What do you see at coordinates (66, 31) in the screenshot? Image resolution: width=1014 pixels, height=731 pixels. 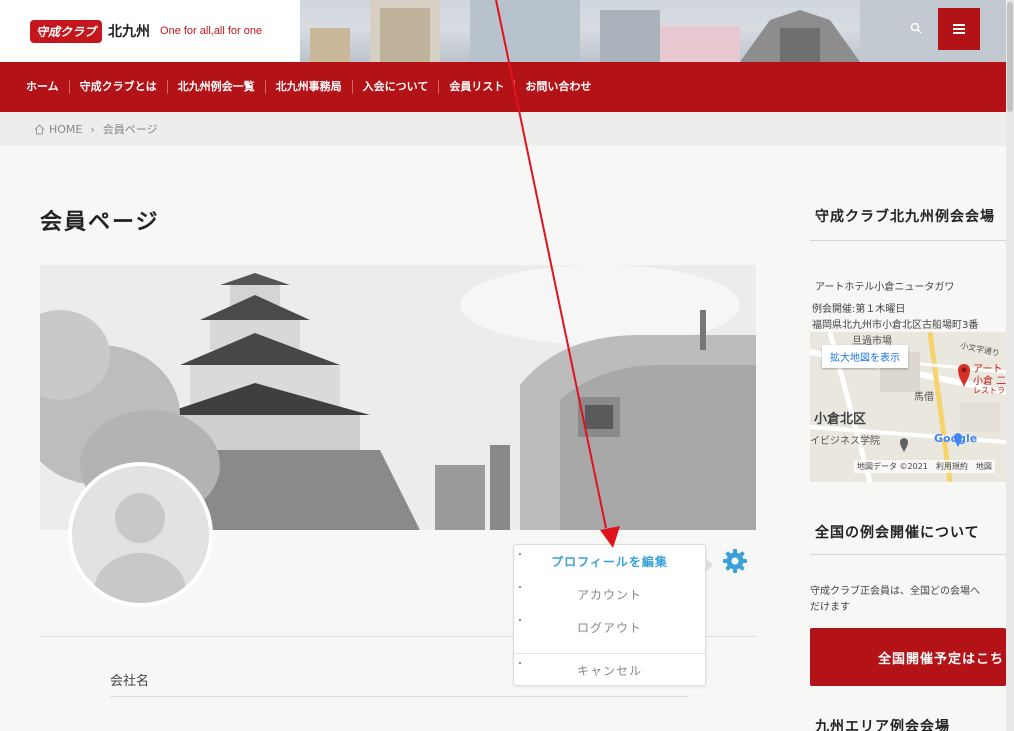 I see `logo-mark: 守成クラブ` at bounding box center [66, 31].